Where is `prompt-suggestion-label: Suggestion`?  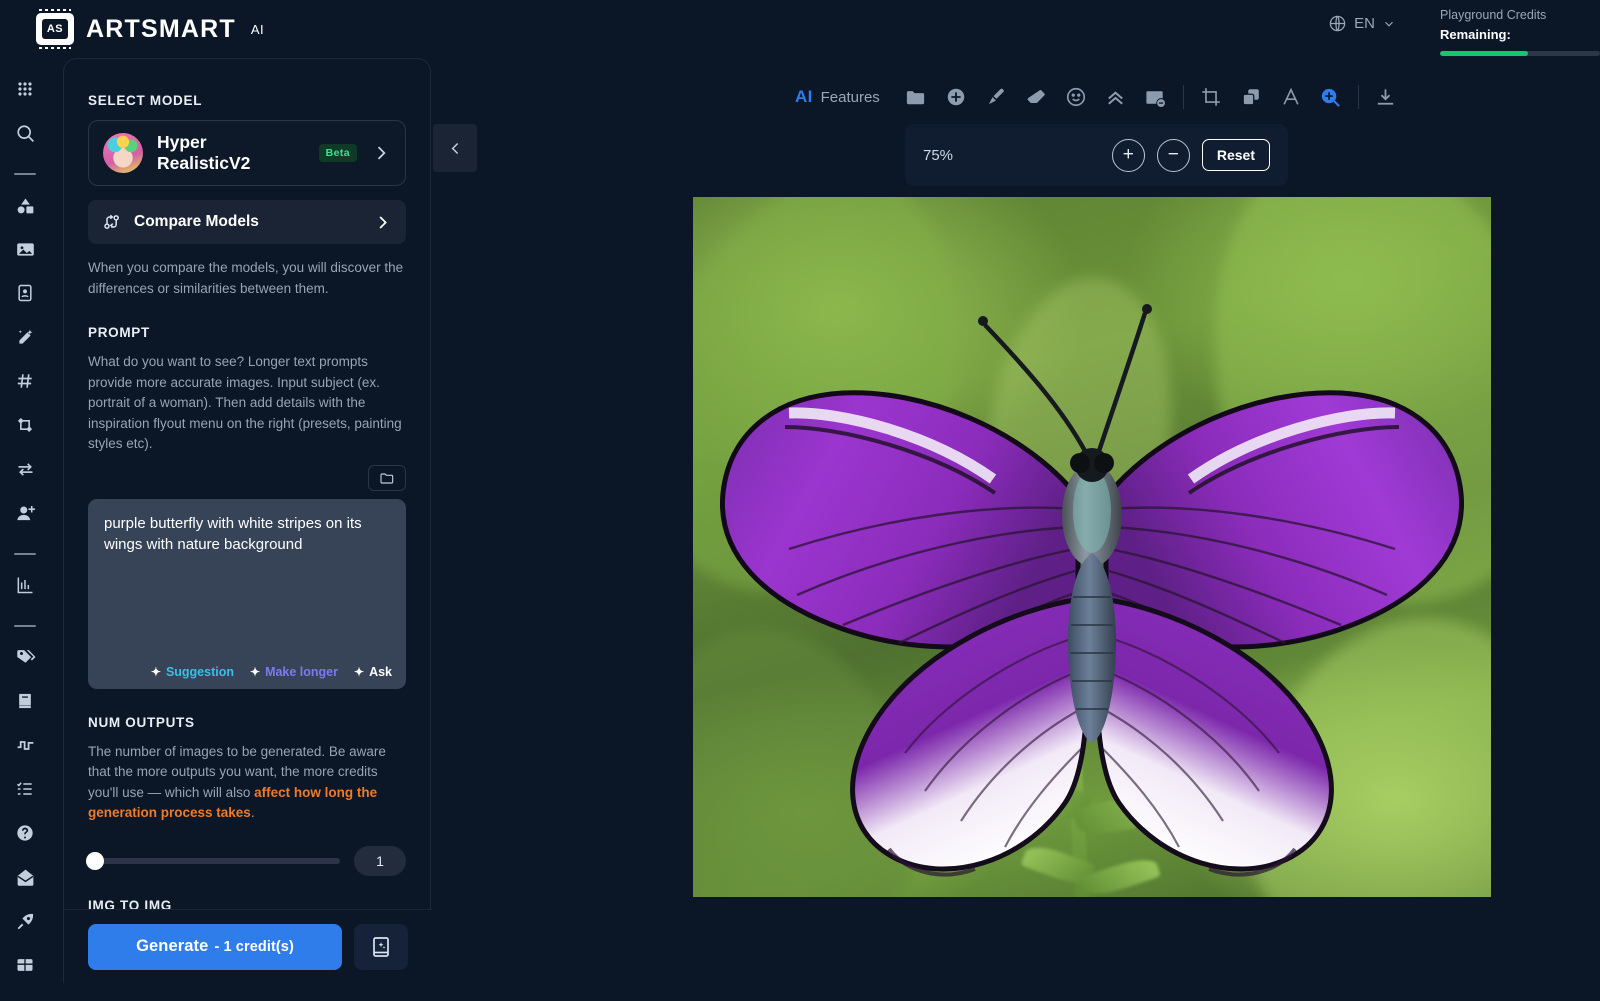 prompt-suggestion-label: Suggestion is located at coordinates (199, 671).